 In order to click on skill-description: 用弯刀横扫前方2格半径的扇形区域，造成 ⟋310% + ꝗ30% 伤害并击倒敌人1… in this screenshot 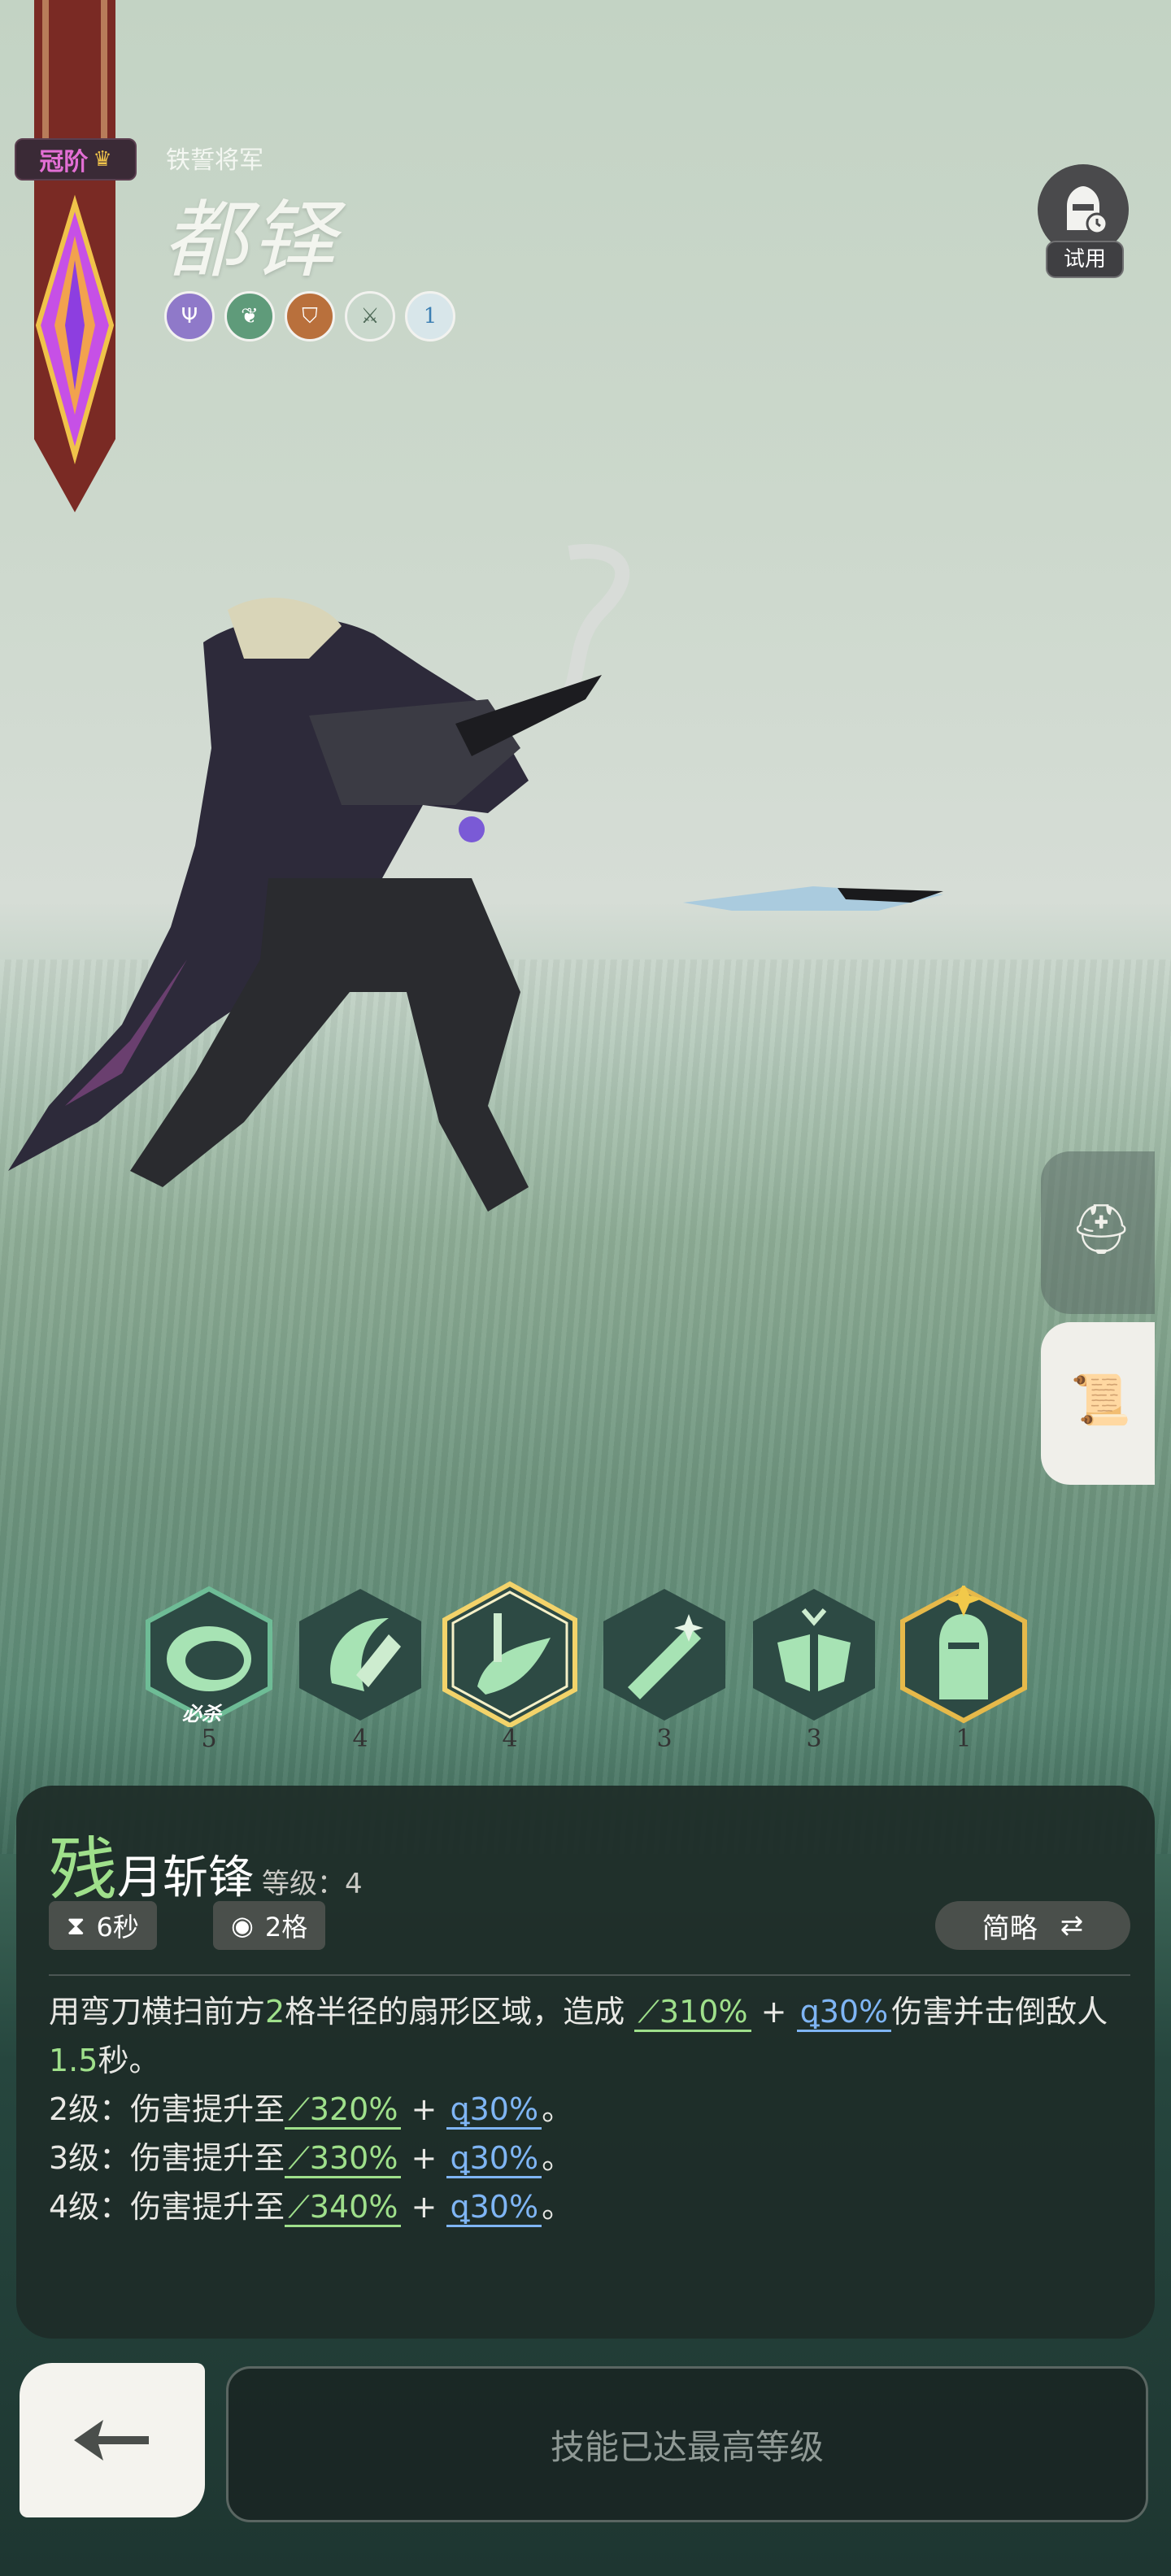, I will do `click(590, 2109)`.